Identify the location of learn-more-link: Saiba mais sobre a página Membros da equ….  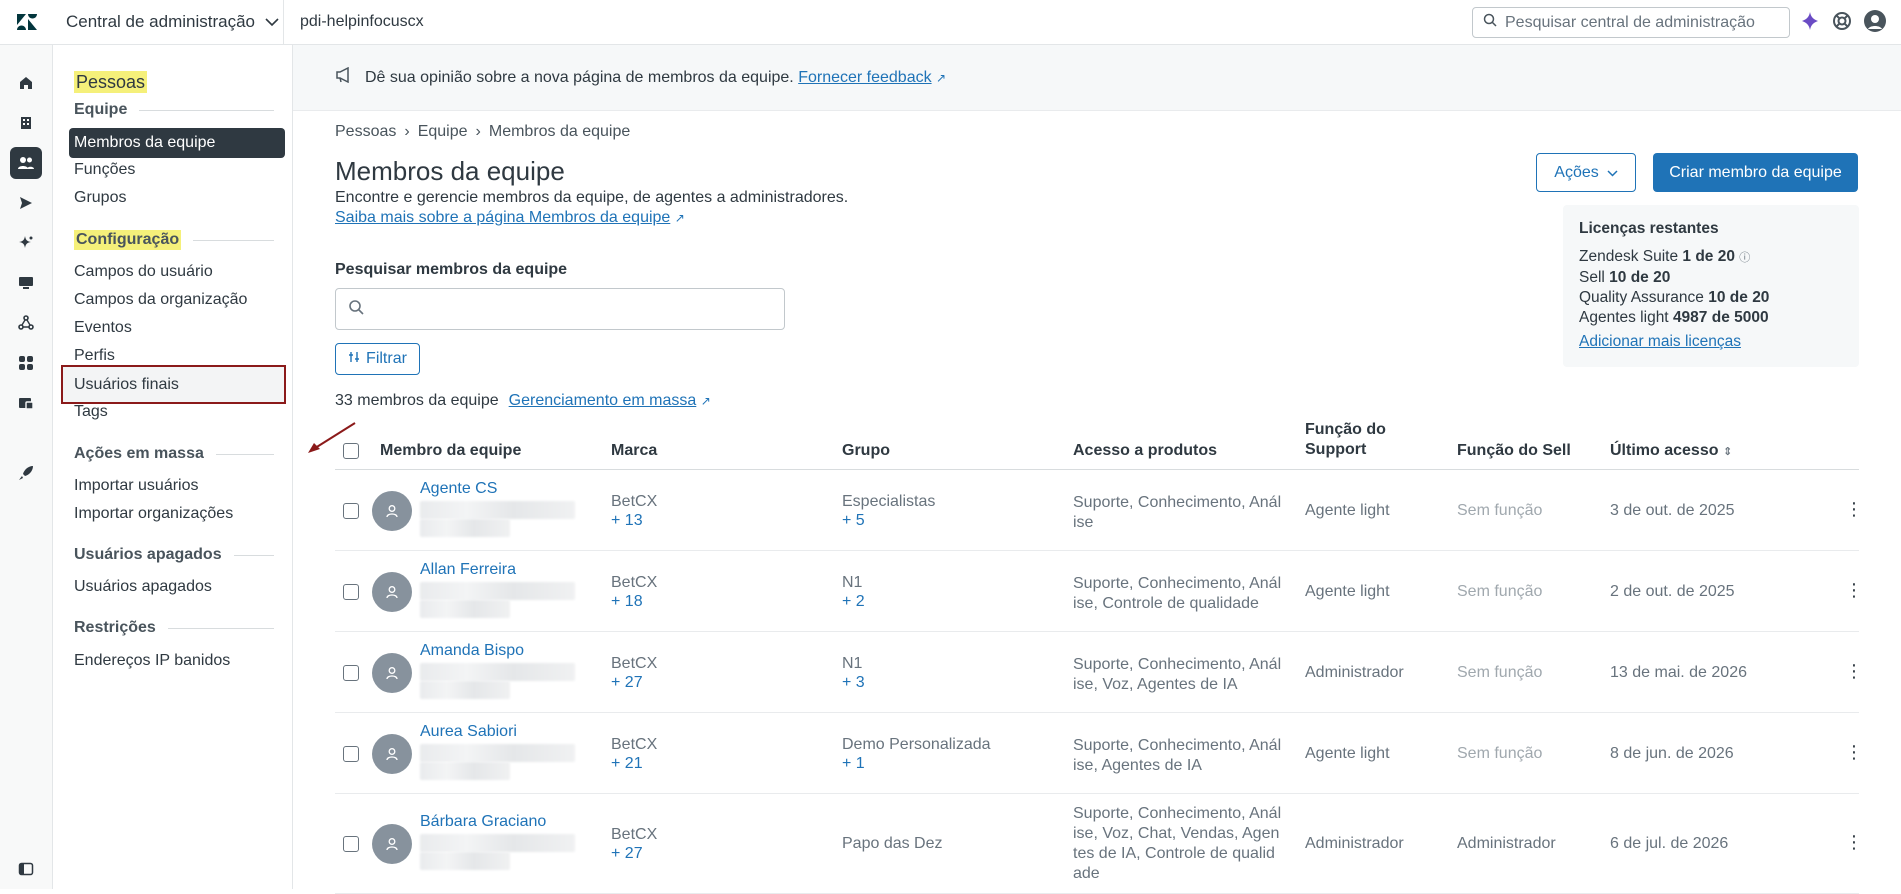
(502, 217).